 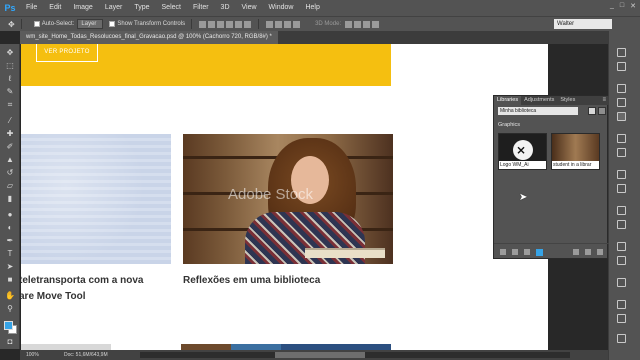 What do you see at coordinates (171, 8) in the screenshot?
I see `menu-select: Select` at bounding box center [171, 8].